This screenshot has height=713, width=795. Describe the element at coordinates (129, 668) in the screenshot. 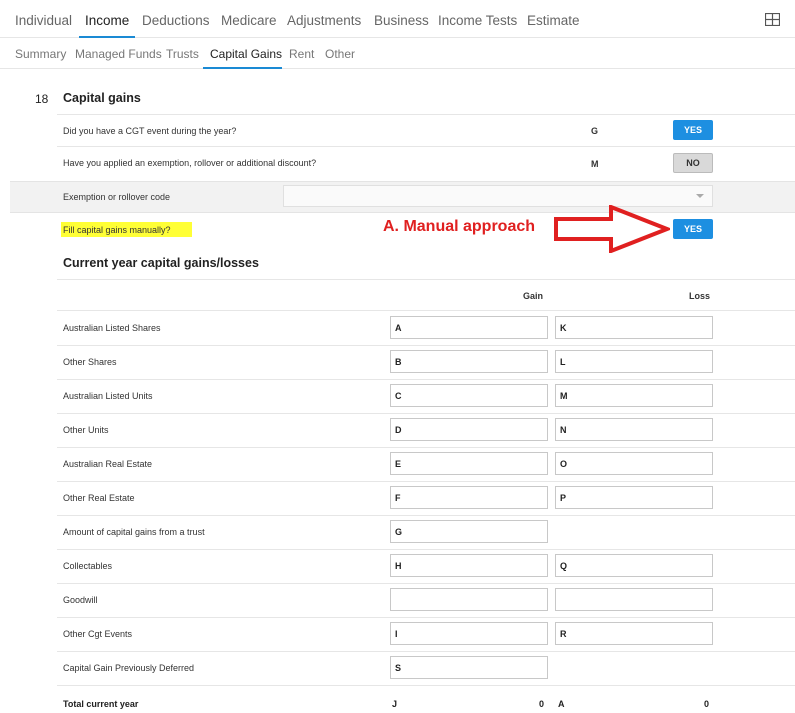

I see `row-label: Capital Gain Previously Deferred` at that location.